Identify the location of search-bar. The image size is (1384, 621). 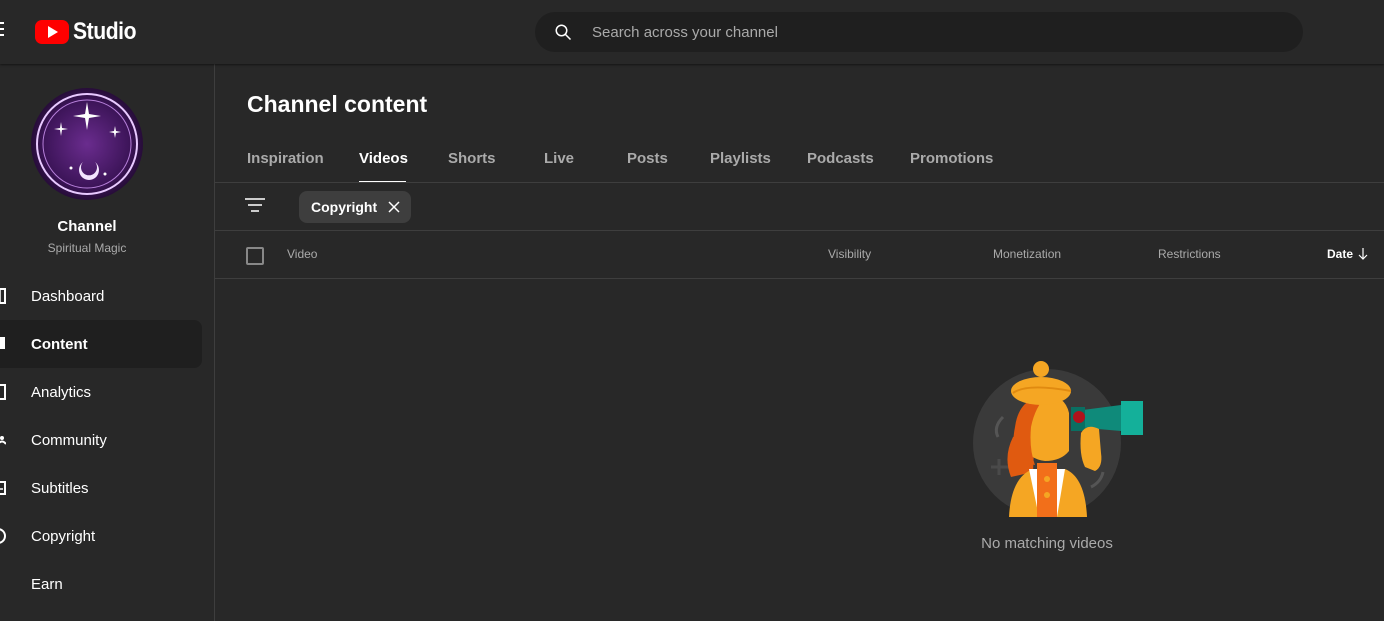
(919, 32).